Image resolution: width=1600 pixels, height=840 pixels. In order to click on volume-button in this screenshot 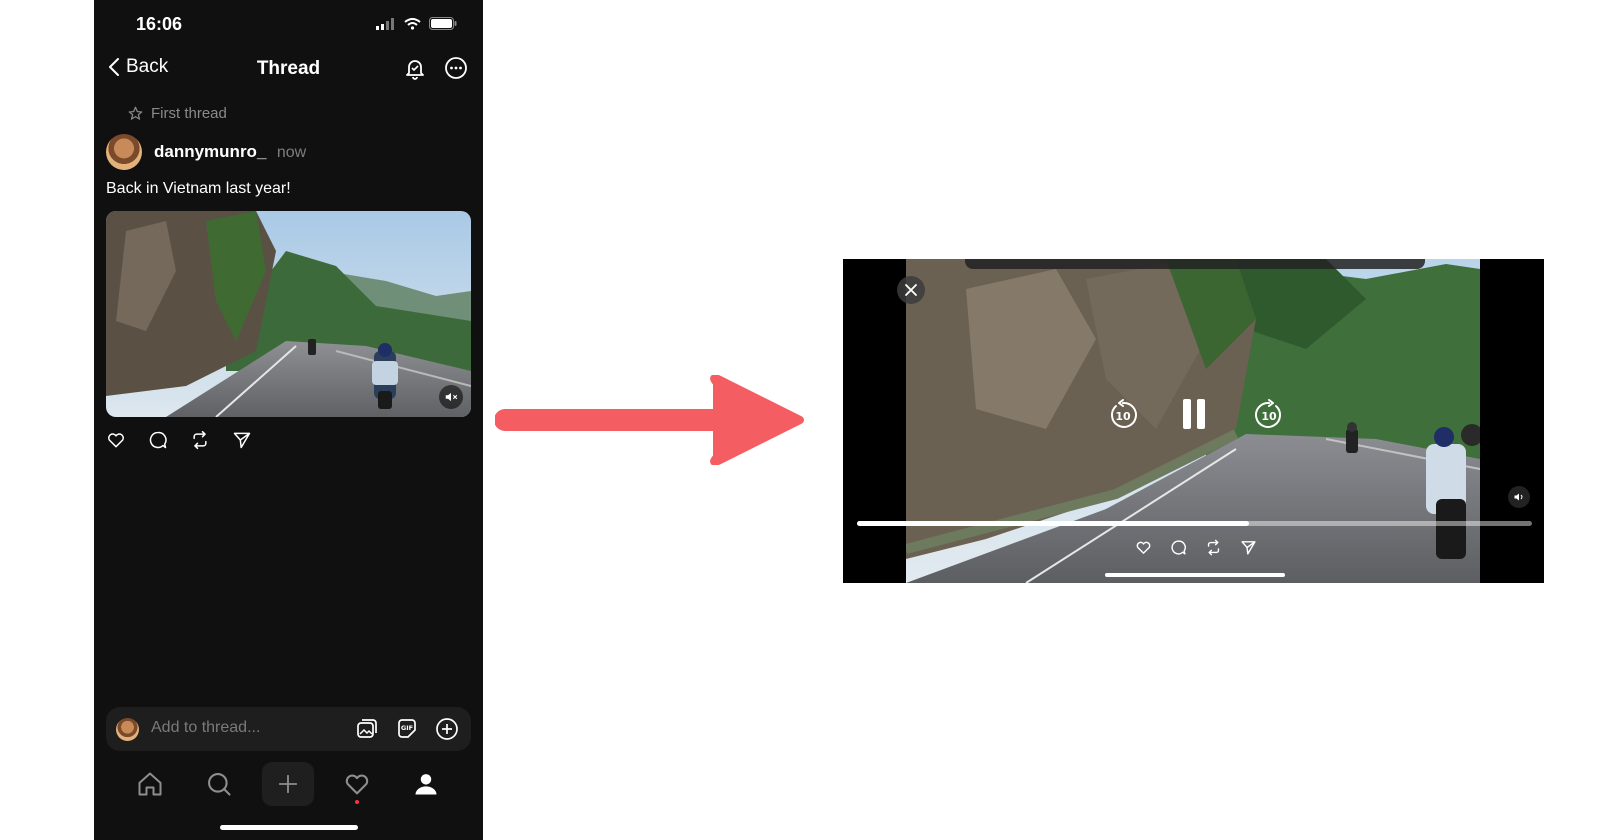, I will do `click(1519, 497)`.